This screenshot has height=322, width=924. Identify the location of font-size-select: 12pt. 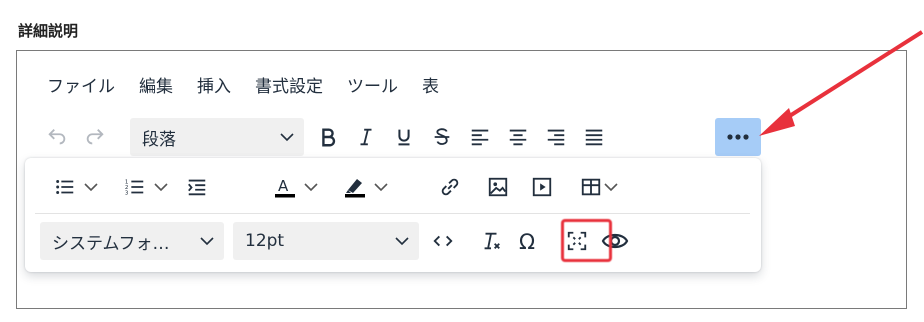
(326, 241).